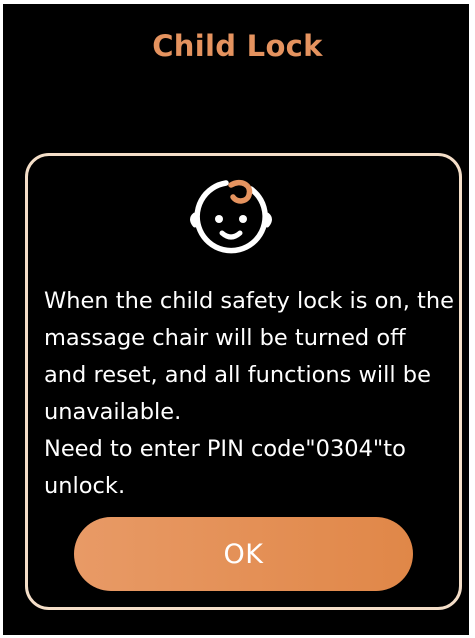  What do you see at coordinates (231, 216) in the screenshot?
I see `baby-face-icon` at bounding box center [231, 216].